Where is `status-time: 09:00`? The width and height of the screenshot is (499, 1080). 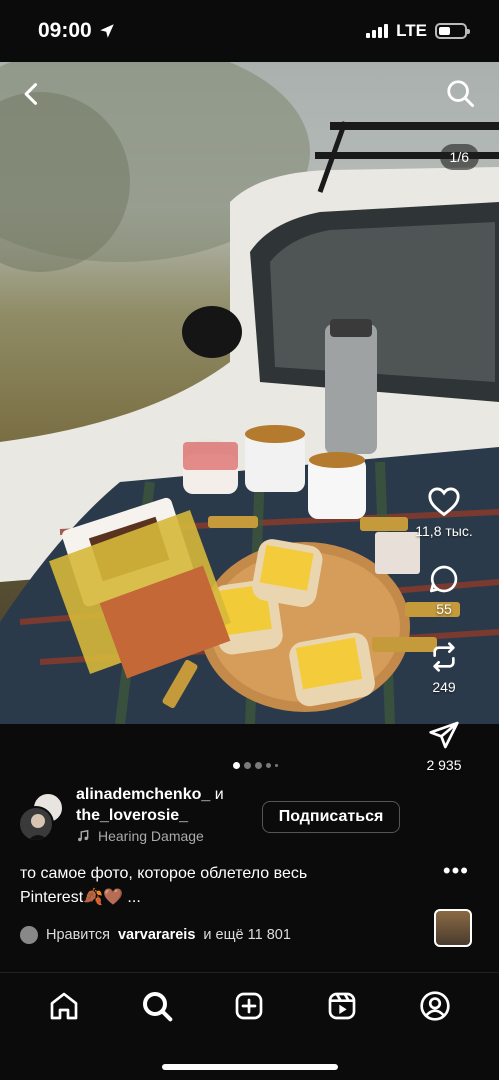
status-time: 09:00 is located at coordinates (77, 31).